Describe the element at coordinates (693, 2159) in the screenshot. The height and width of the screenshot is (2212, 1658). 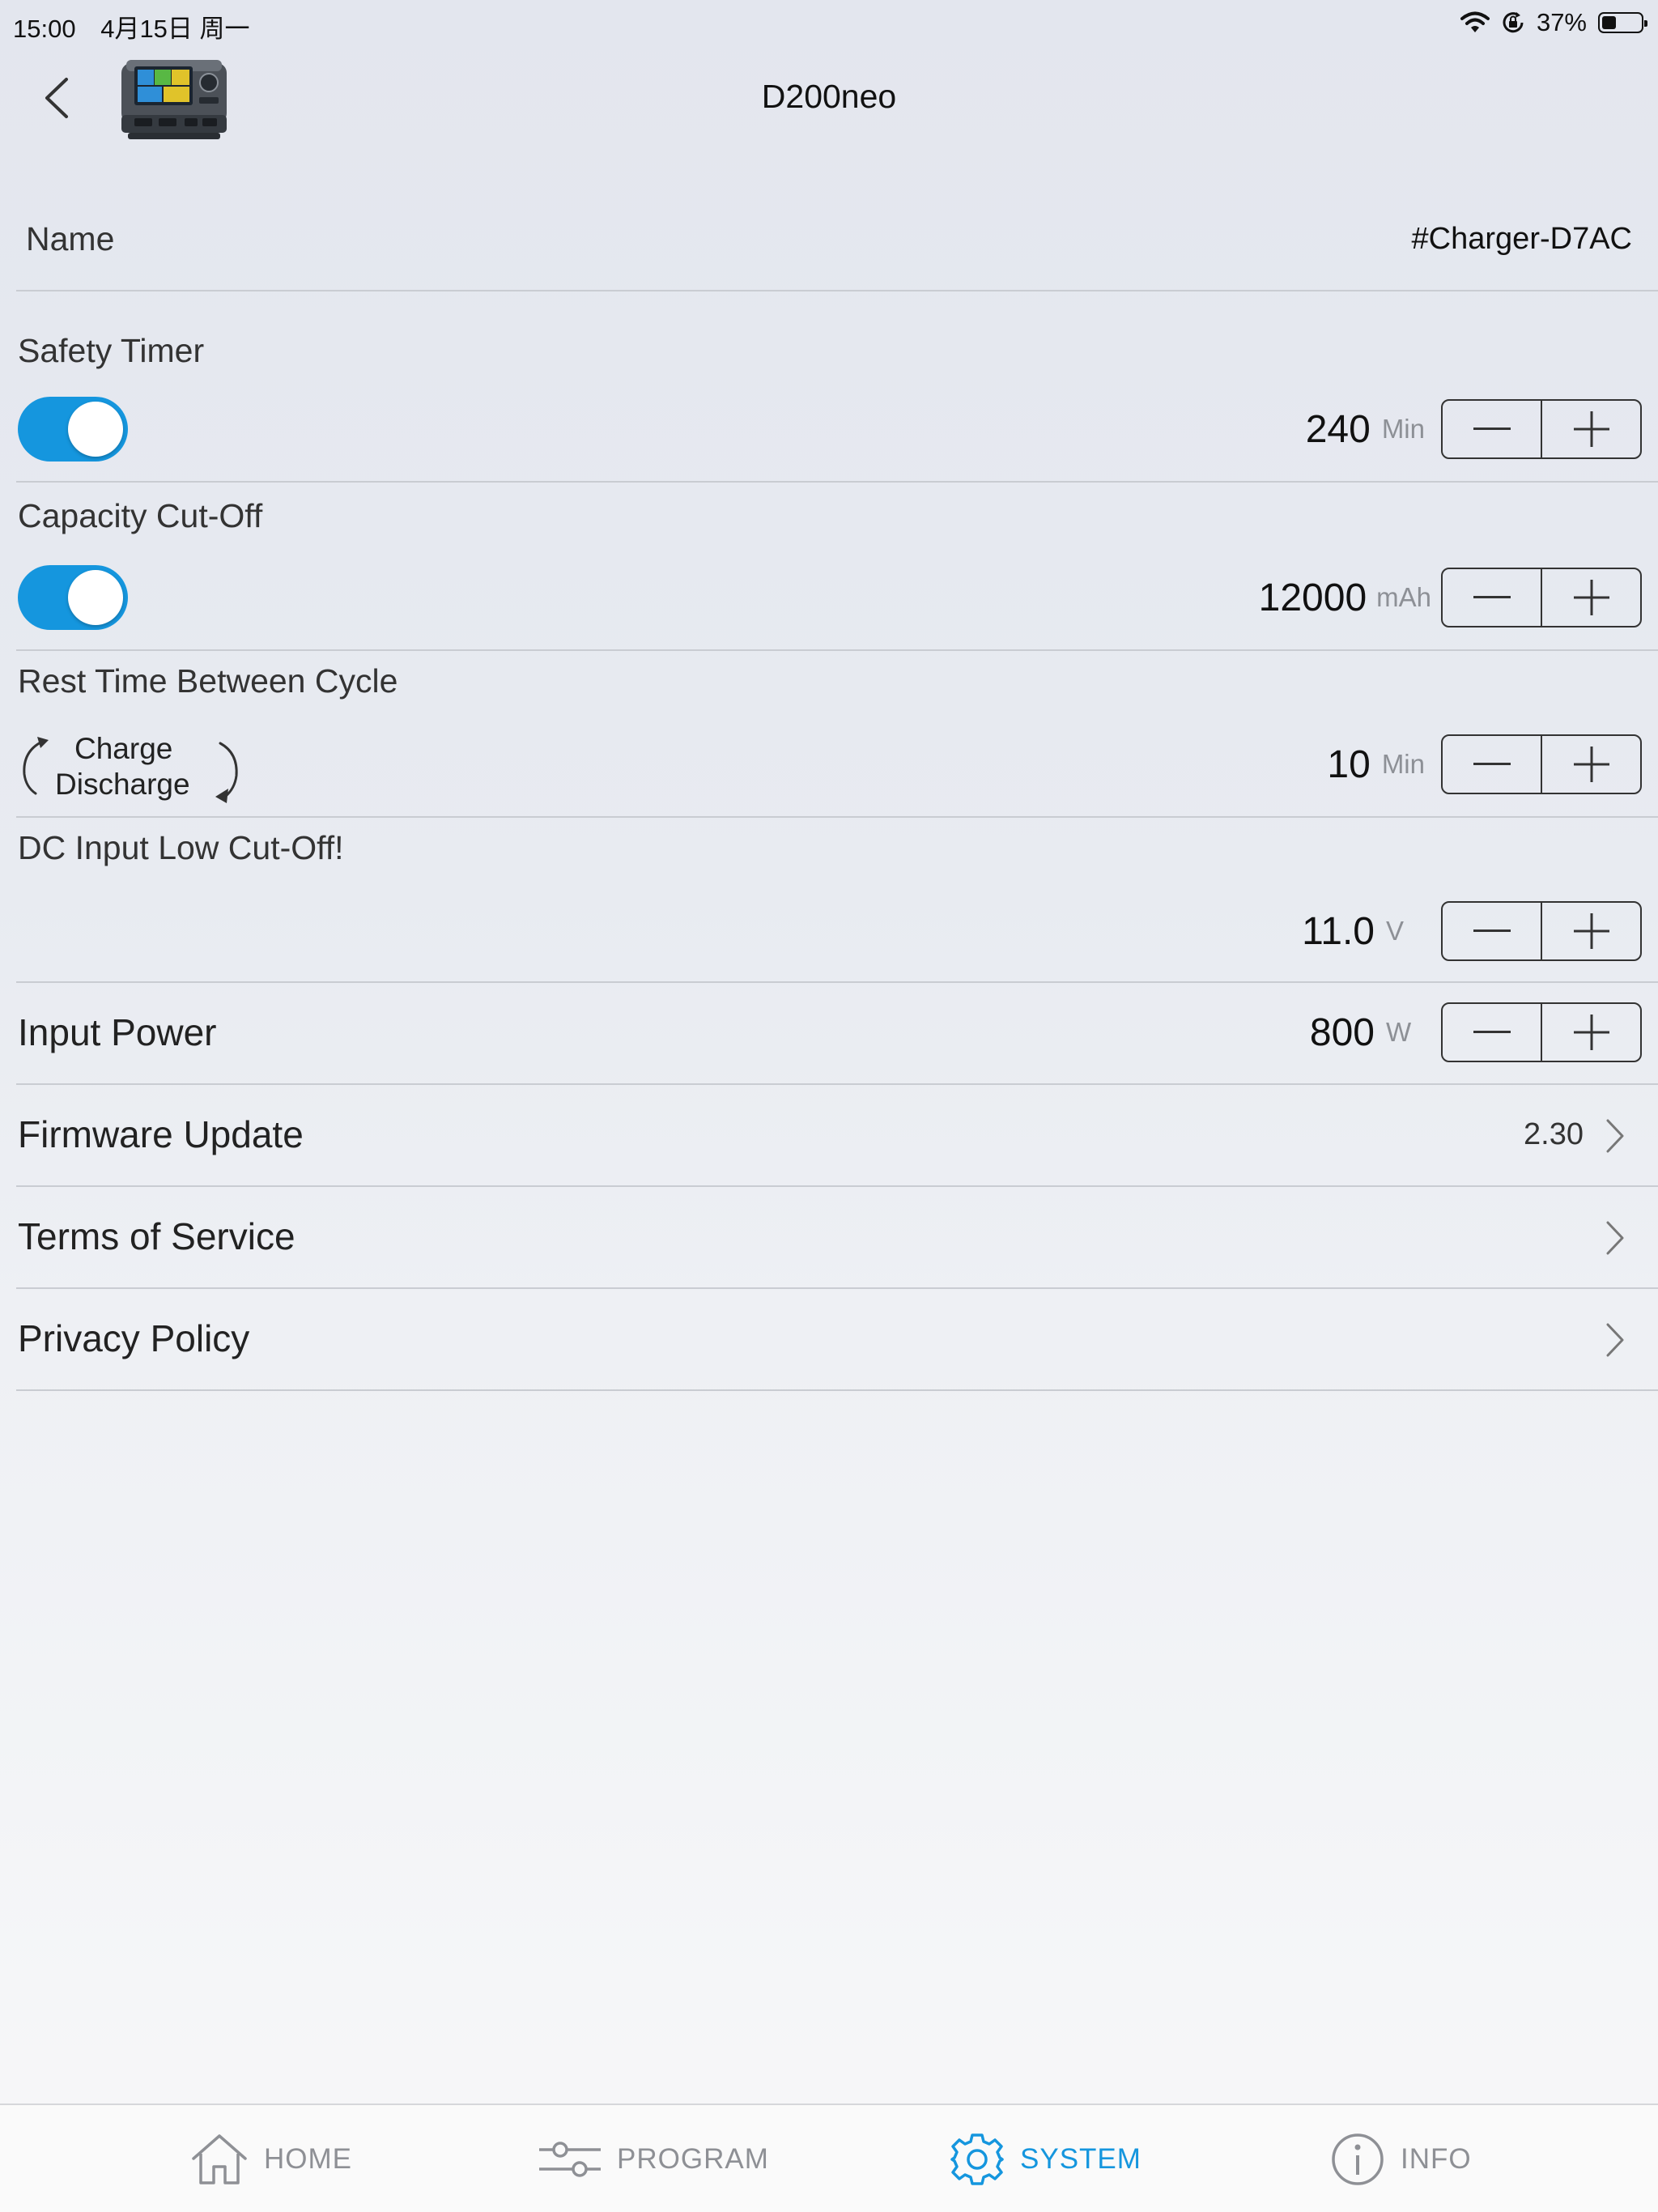
I see `tab-program-label: PROGRAM` at that location.